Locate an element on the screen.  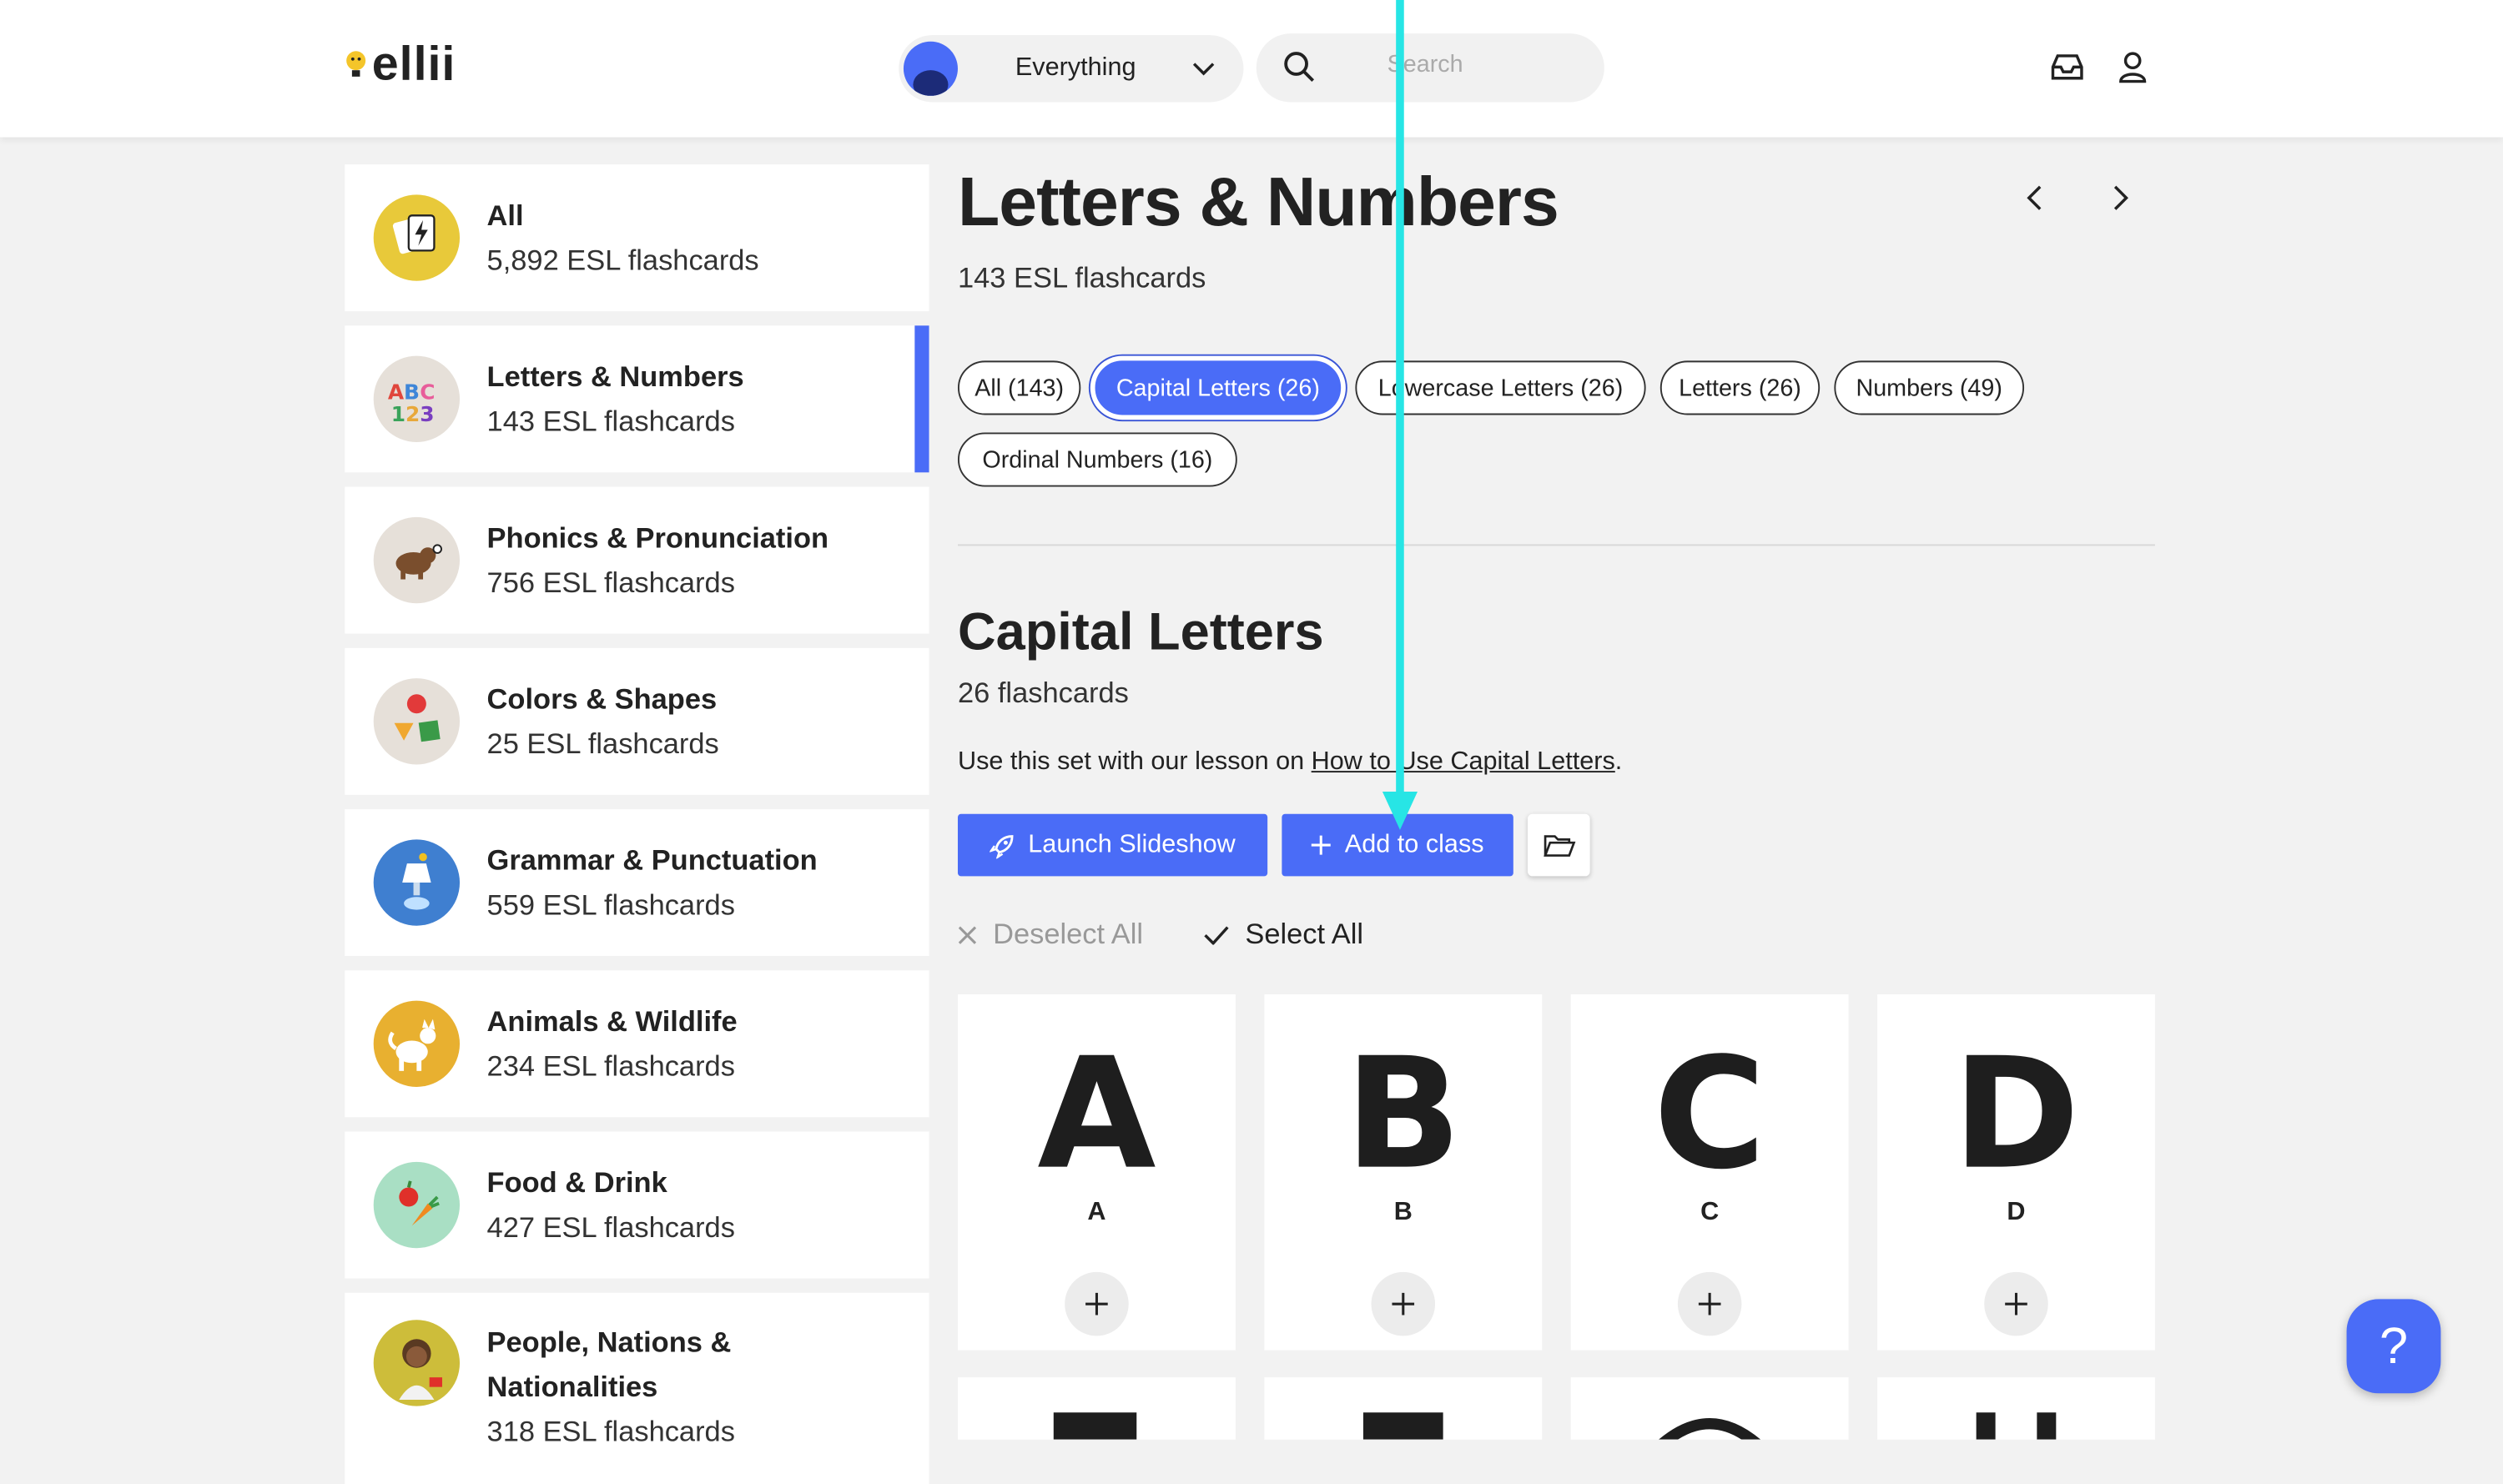
annotation-arrow is located at coordinates (1400, 415).